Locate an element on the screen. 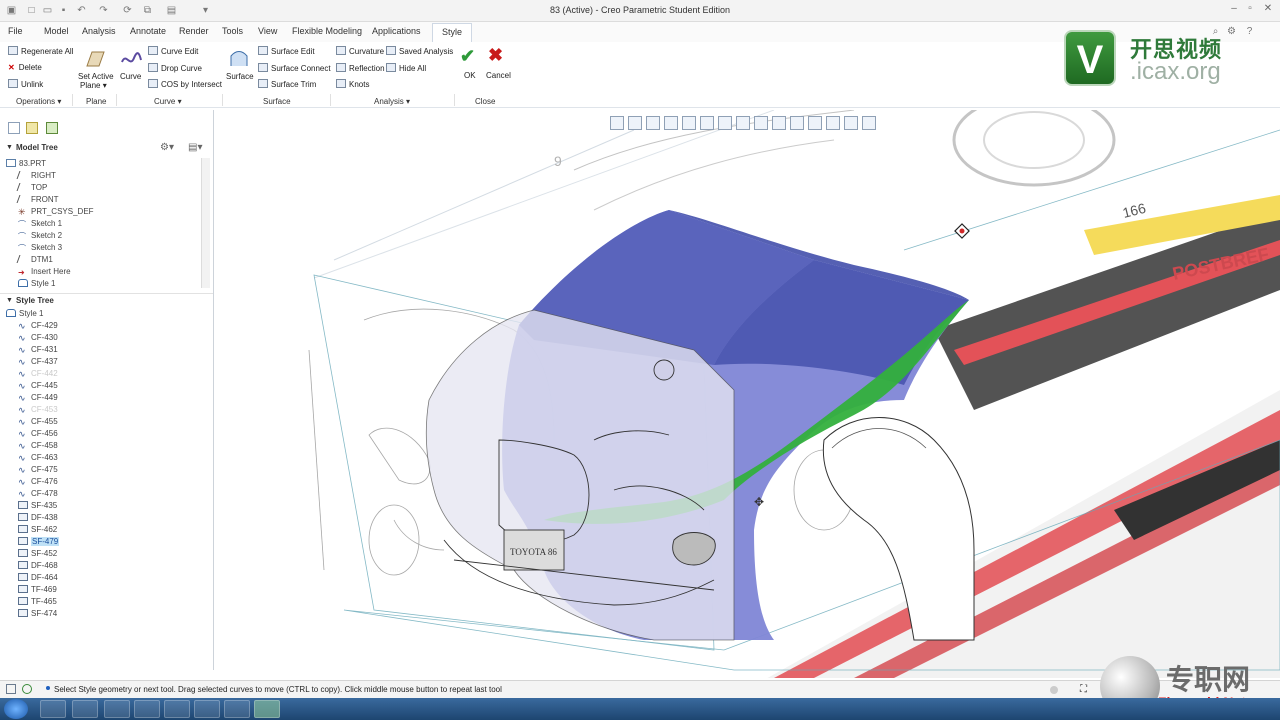 The width and height of the screenshot is (1280, 720). tree-item-insert-here: ➜ Insert Here is located at coordinates (44, 272).